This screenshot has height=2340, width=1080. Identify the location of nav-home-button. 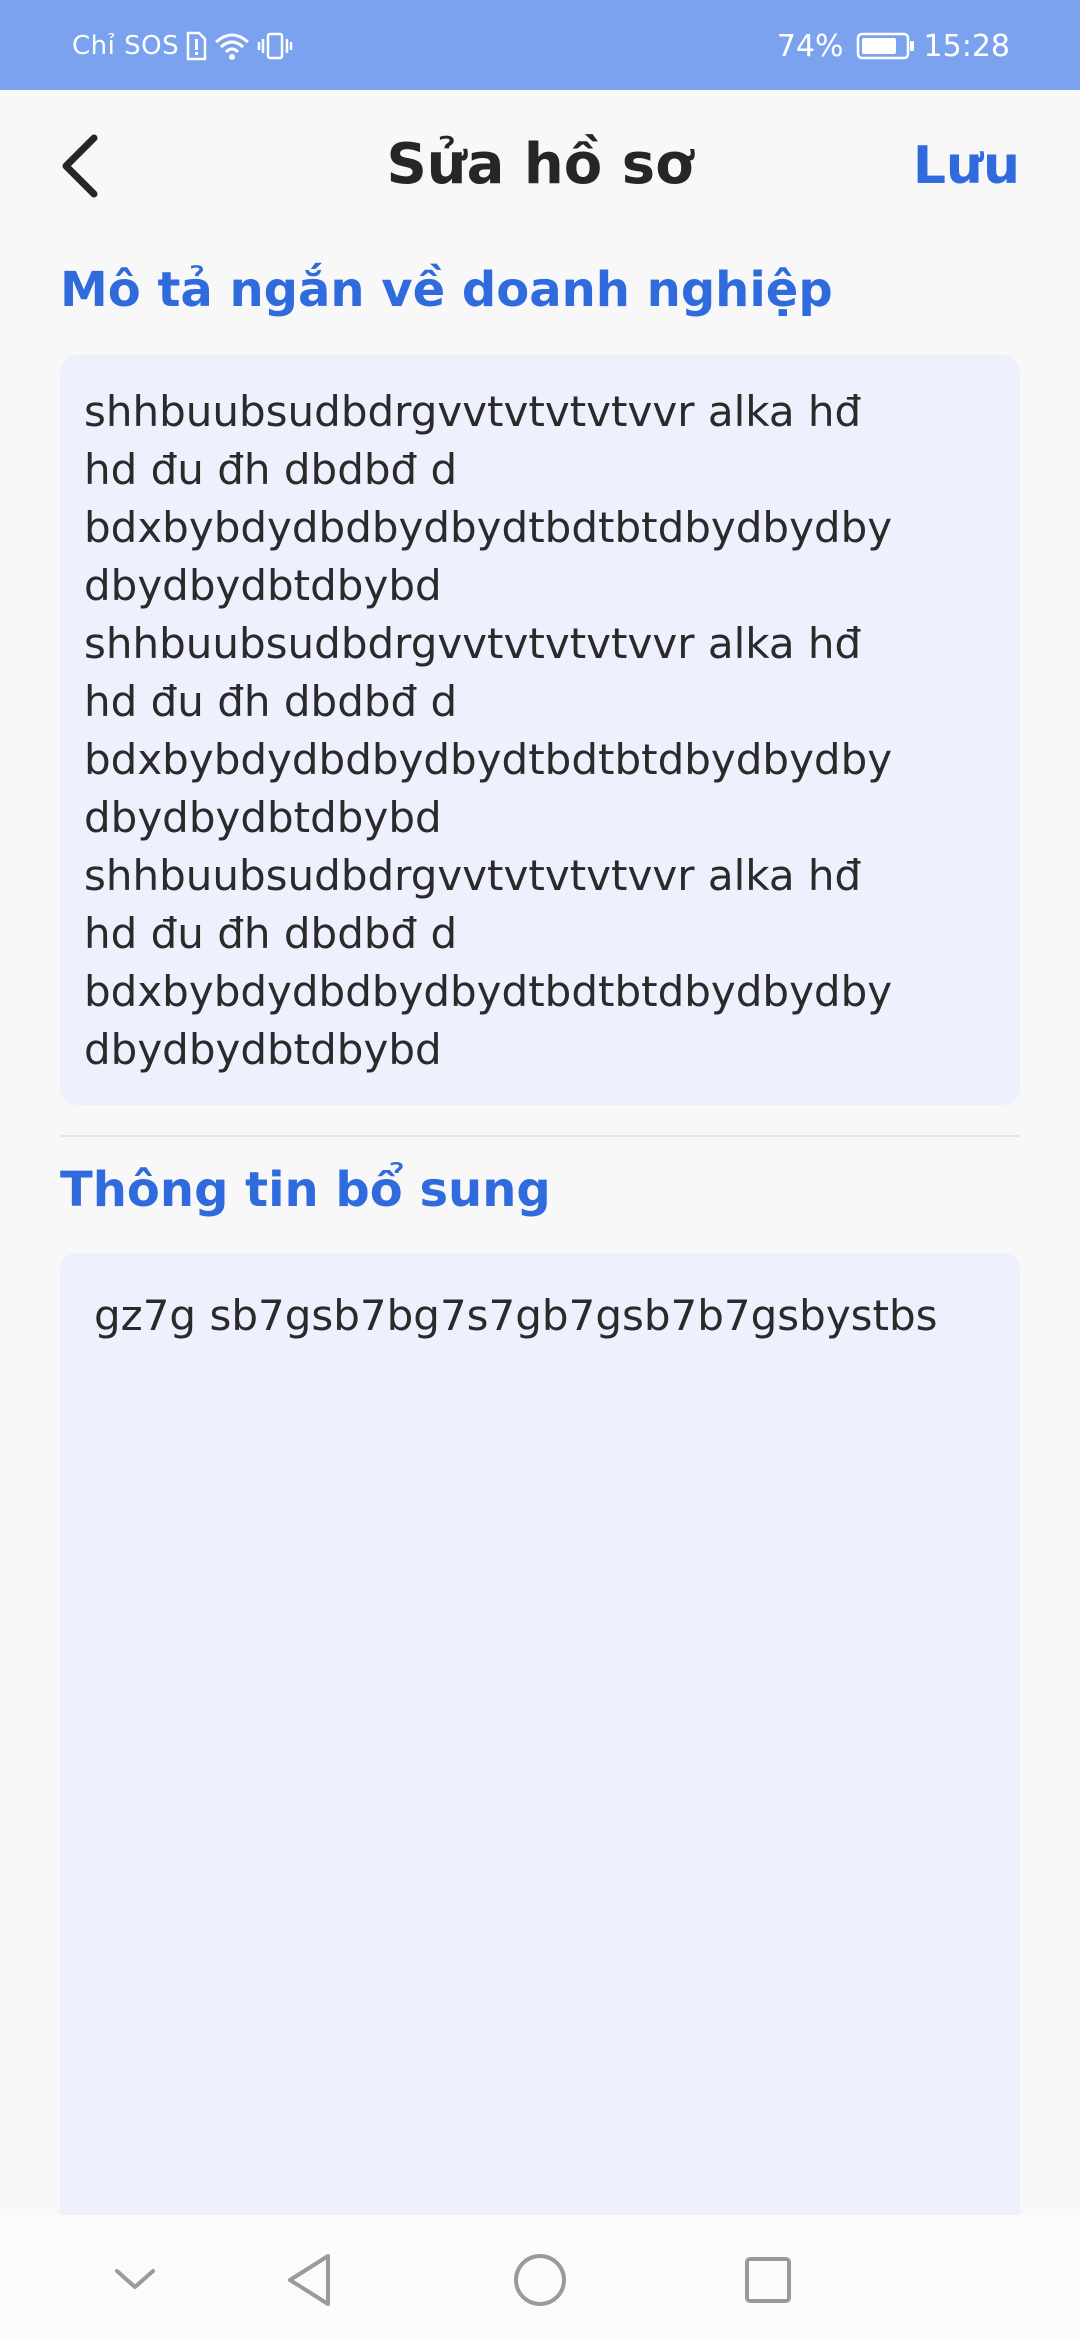
(540, 2280).